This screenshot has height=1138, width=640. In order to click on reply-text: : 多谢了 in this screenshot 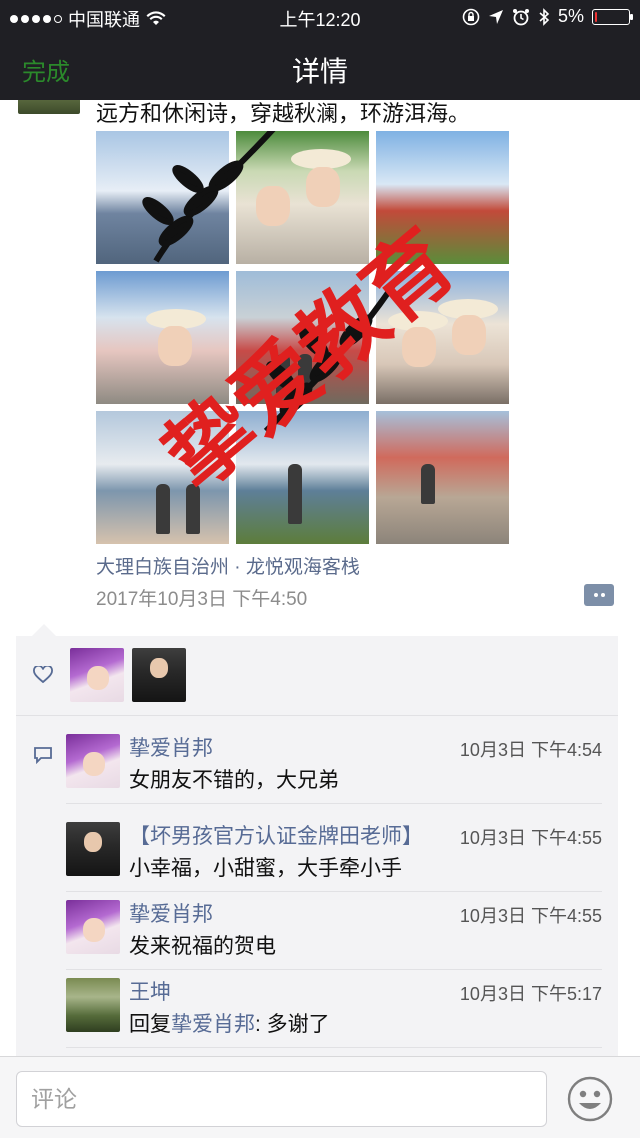, I will do `click(292, 1024)`.